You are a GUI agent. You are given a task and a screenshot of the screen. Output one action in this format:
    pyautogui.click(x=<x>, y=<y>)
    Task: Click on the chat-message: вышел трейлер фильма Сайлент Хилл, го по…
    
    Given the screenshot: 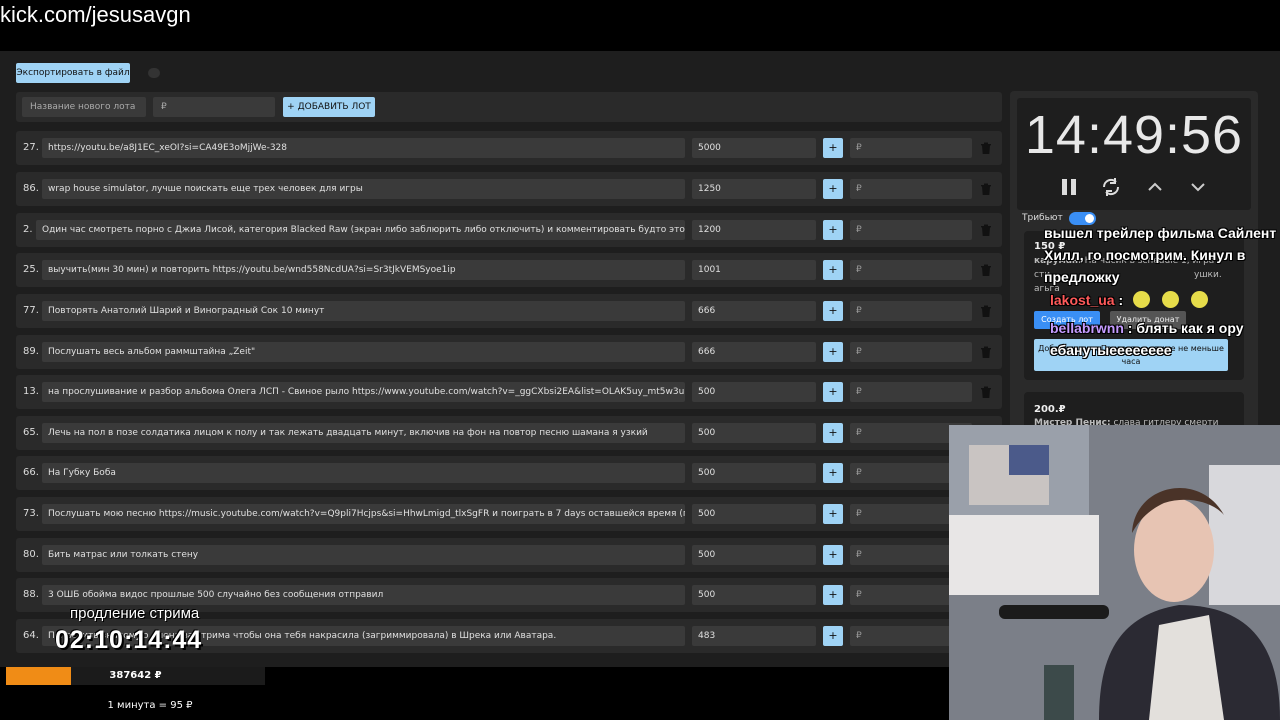 What is the action you would take?
    pyautogui.click(x=1160, y=255)
    